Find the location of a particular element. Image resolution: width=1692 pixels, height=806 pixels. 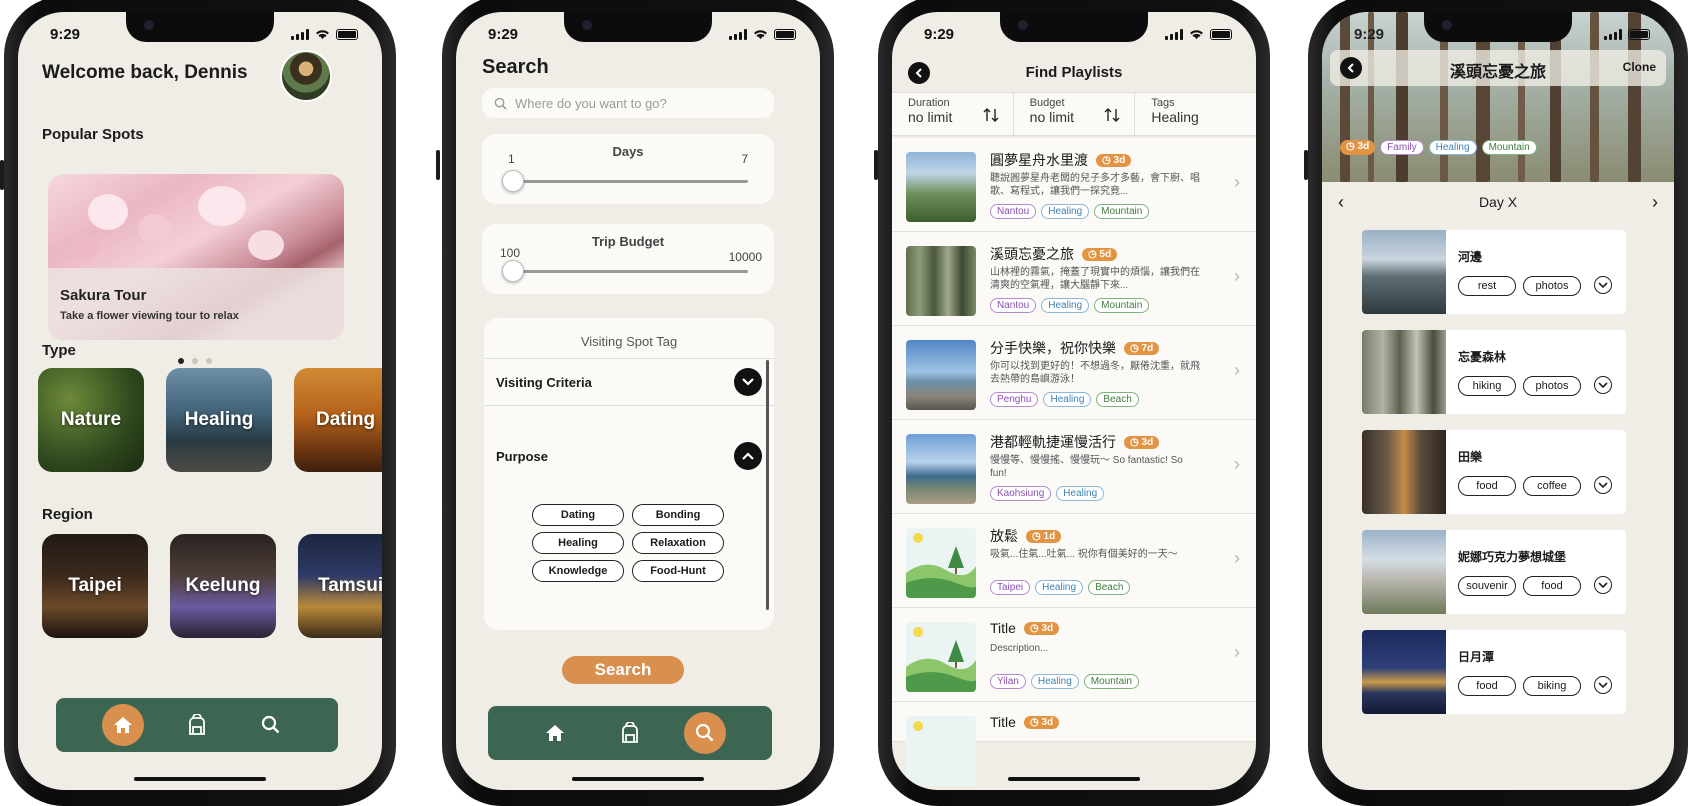

playlist-description: 你可以找到更好的！不想過冬，厭倦沈重，就飛去熱帶的島嶼游泳！ is located at coordinates (1095, 373).